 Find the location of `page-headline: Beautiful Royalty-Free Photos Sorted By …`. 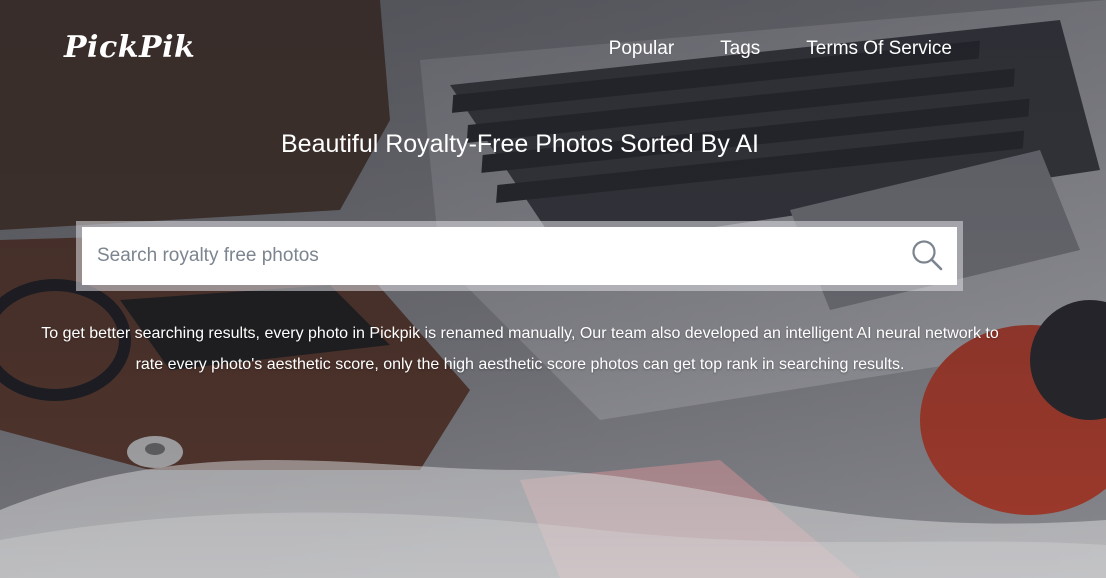

page-headline: Beautiful Royalty-Free Photos Sorted By … is located at coordinates (519, 144).